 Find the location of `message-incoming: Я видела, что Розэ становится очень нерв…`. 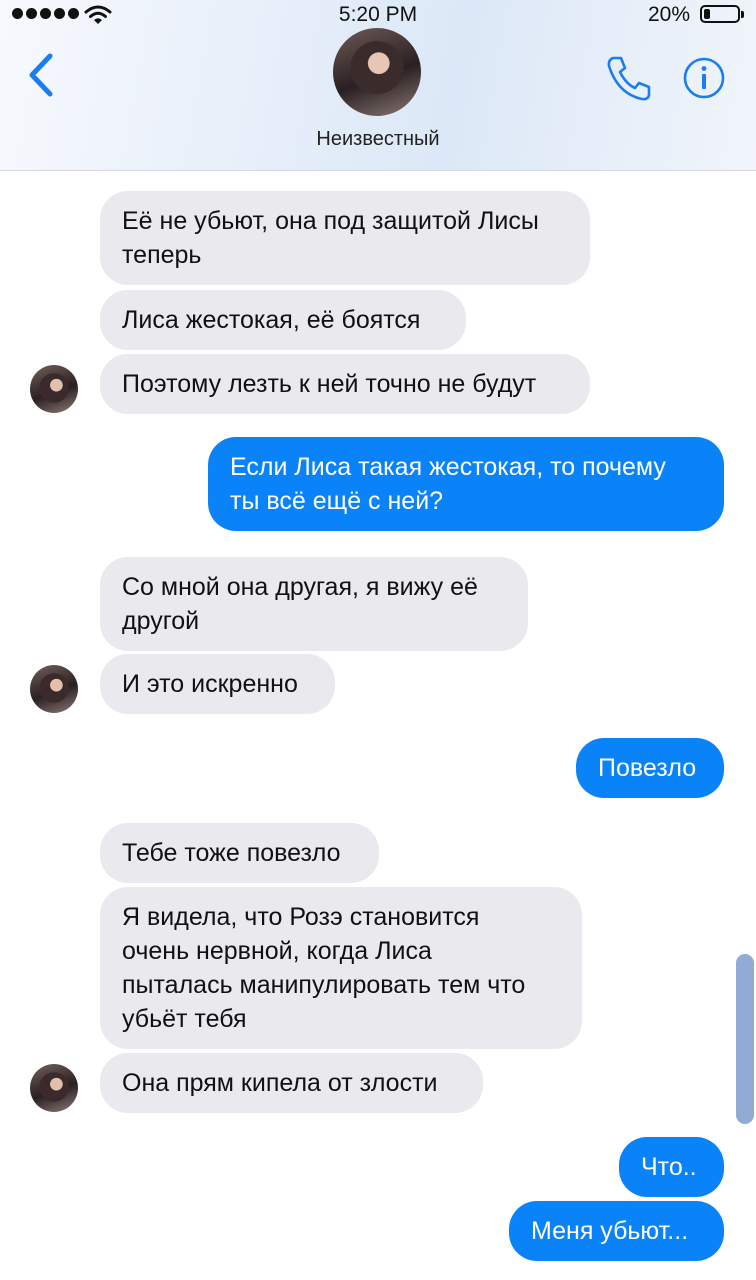

message-incoming: Я видела, что Розэ становится очень нерв… is located at coordinates (341, 968).